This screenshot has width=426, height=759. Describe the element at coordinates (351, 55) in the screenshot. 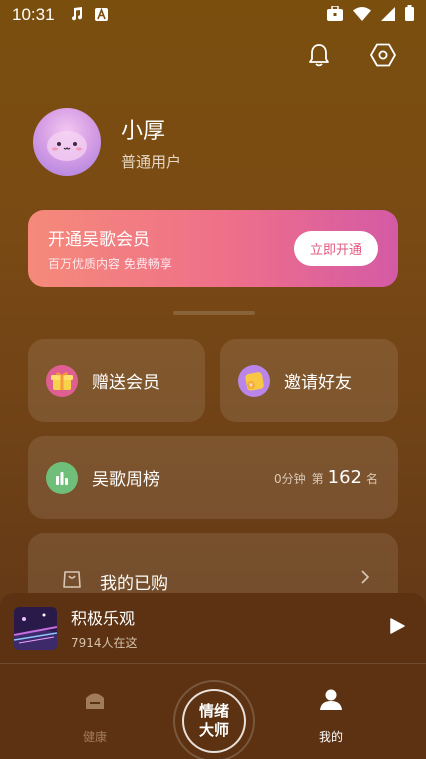

I see `top-actions` at that location.